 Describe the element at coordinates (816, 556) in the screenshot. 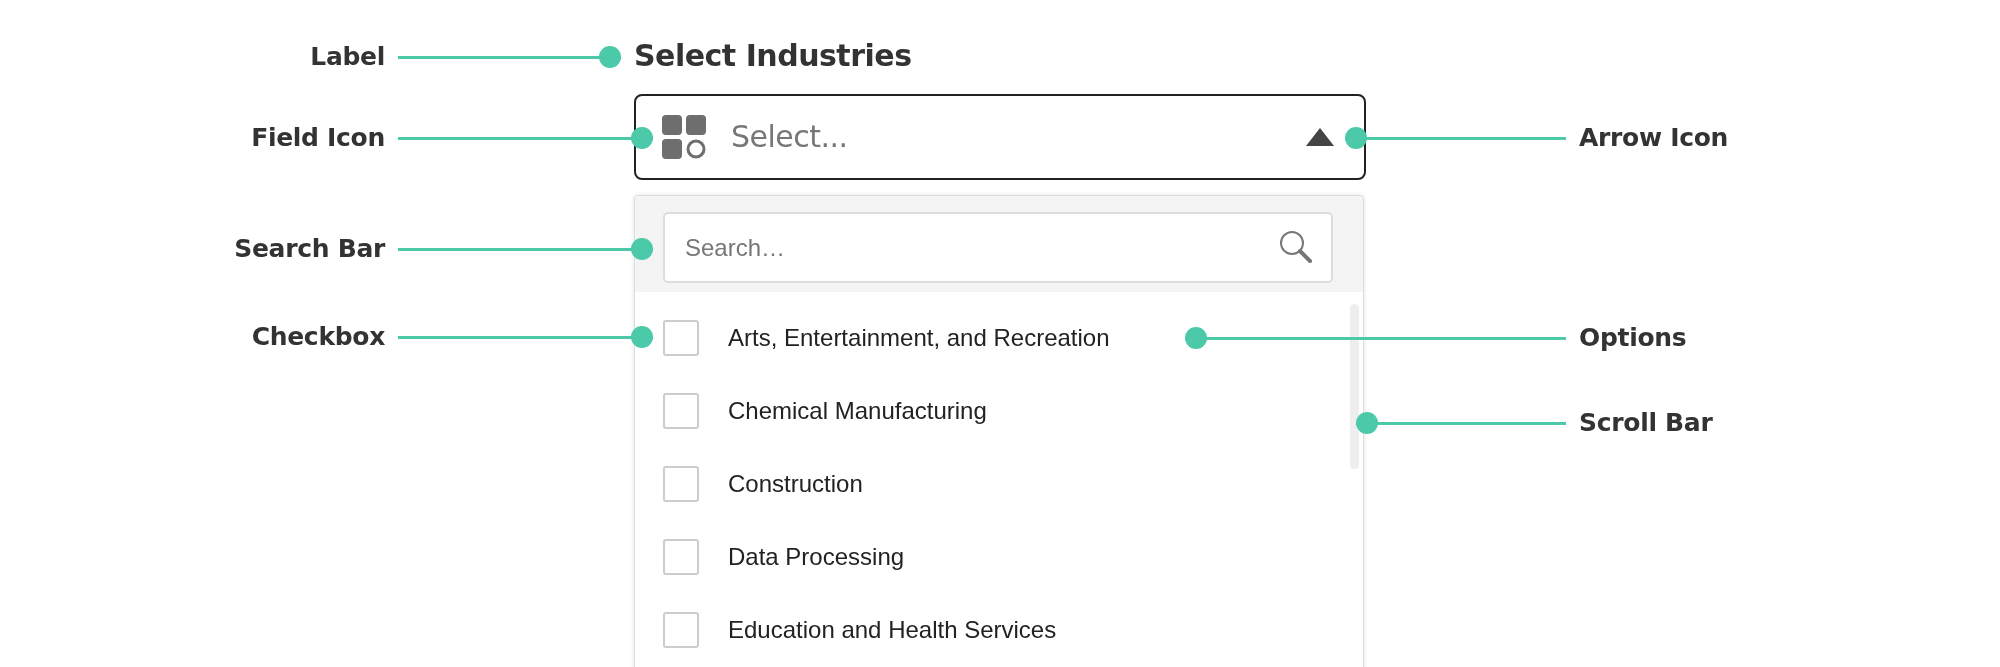

I see `option-label: Data Processing` at that location.